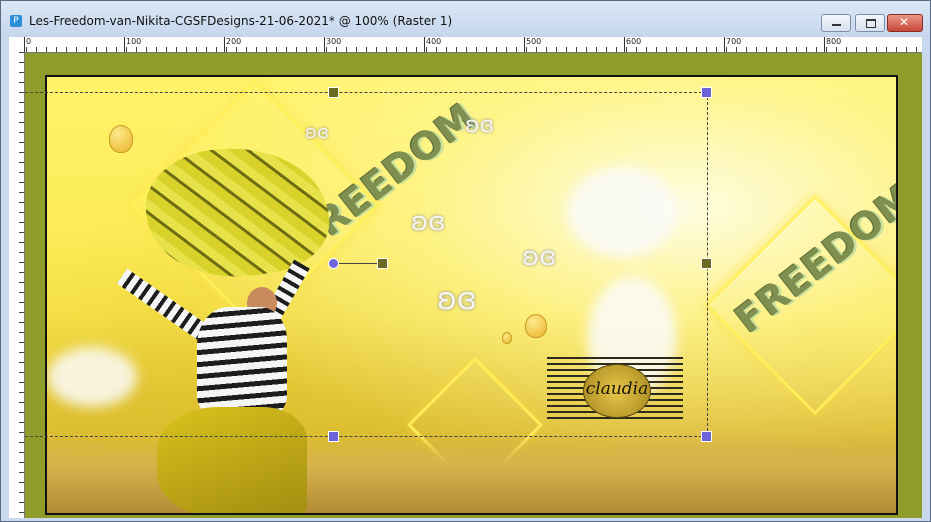 This screenshot has width=931, height=522. I want to click on watermark-logo: claudia, so click(615, 390).